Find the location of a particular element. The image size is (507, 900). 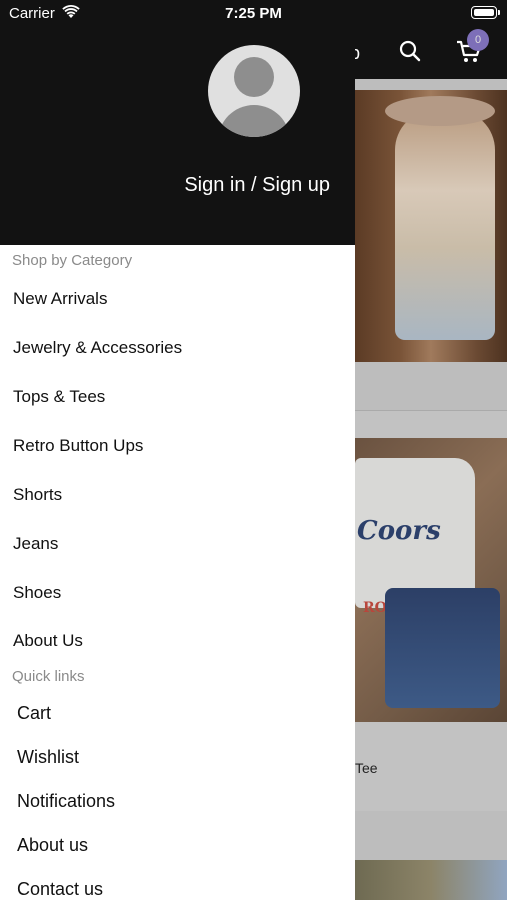

category-retro-button-ups: Retro Button Ups is located at coordinates (78, 446).